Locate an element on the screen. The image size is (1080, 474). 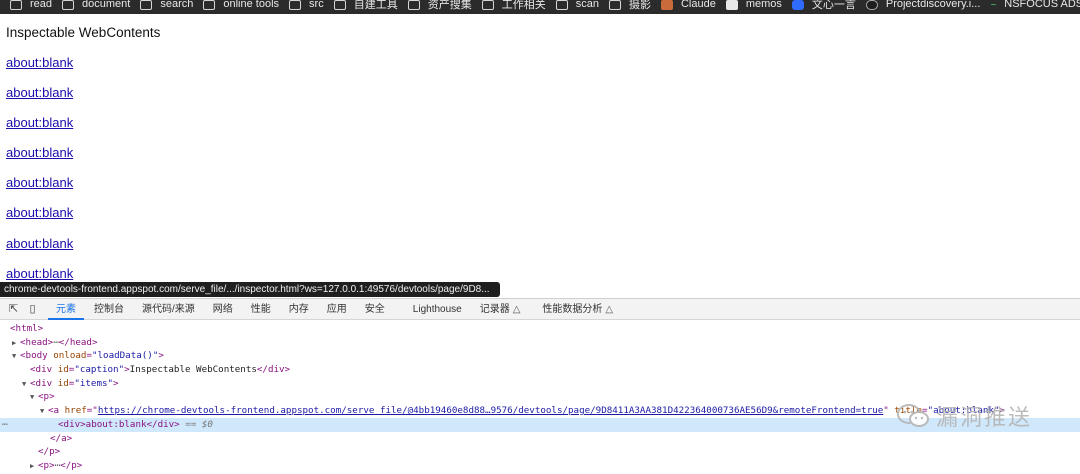
bookmark-label: 工作相关 is located at coordinates (523, 5).